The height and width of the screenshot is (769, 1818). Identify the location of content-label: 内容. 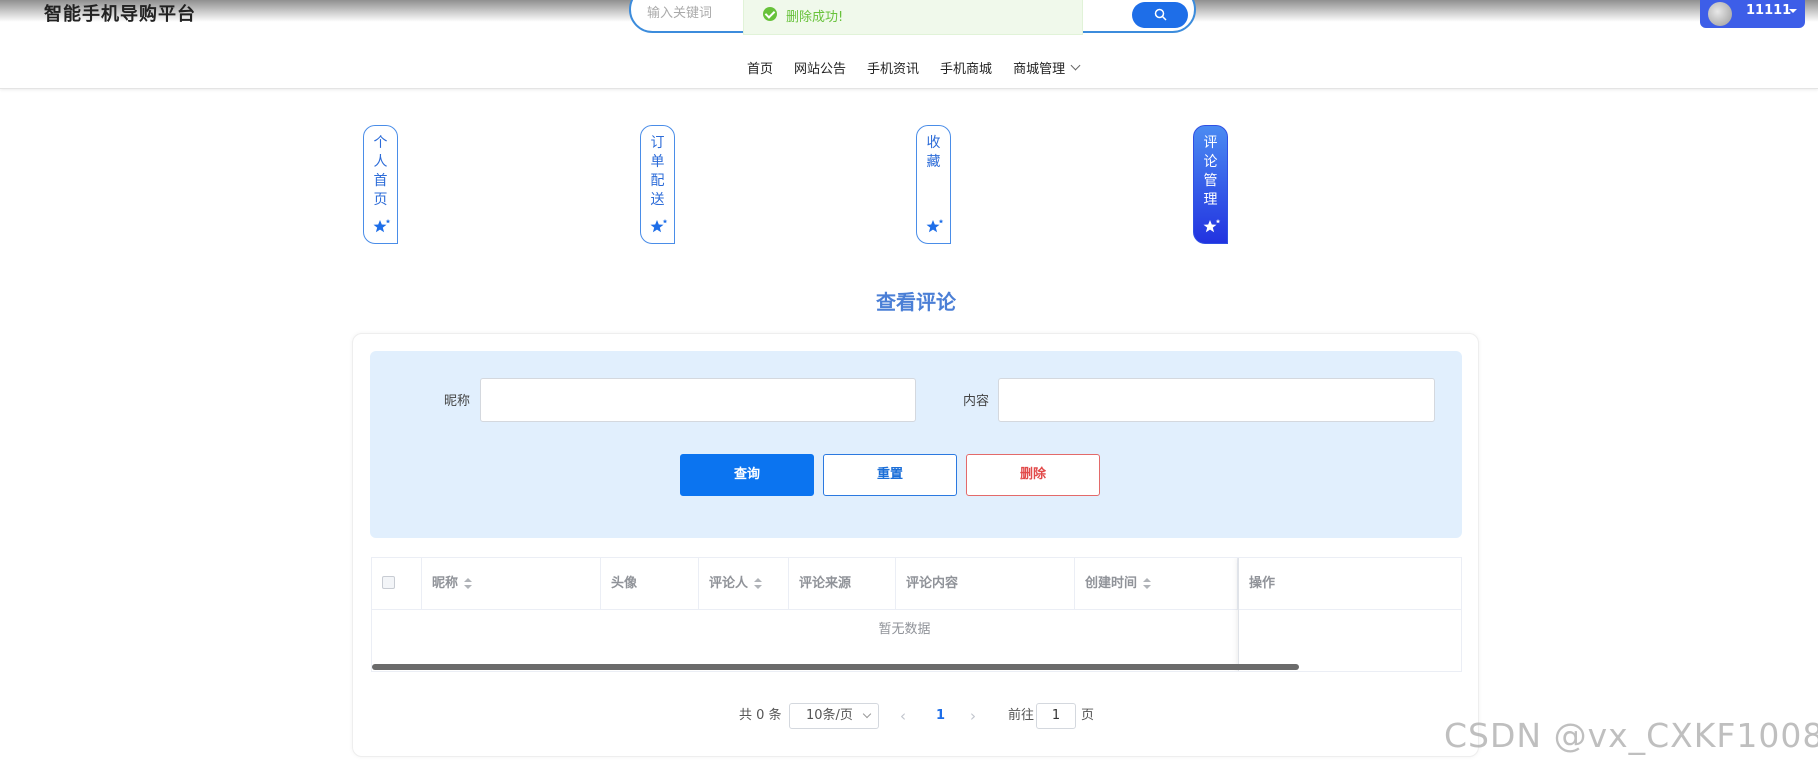
(976, 401).